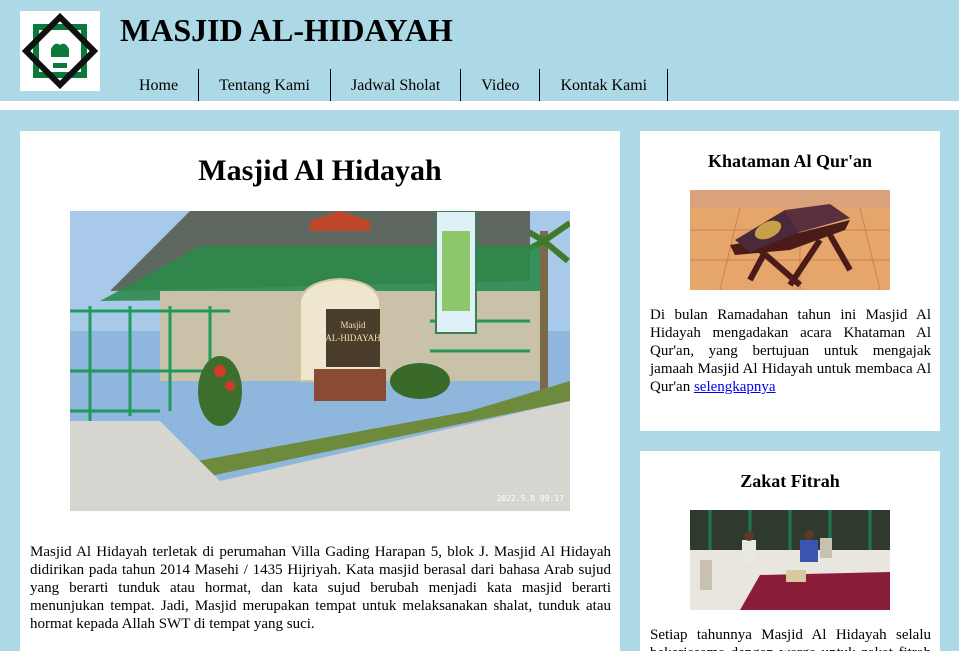 The width and height of the screenshot is (959, 651). I want to click on nav-home: Home, so click(159, 85).